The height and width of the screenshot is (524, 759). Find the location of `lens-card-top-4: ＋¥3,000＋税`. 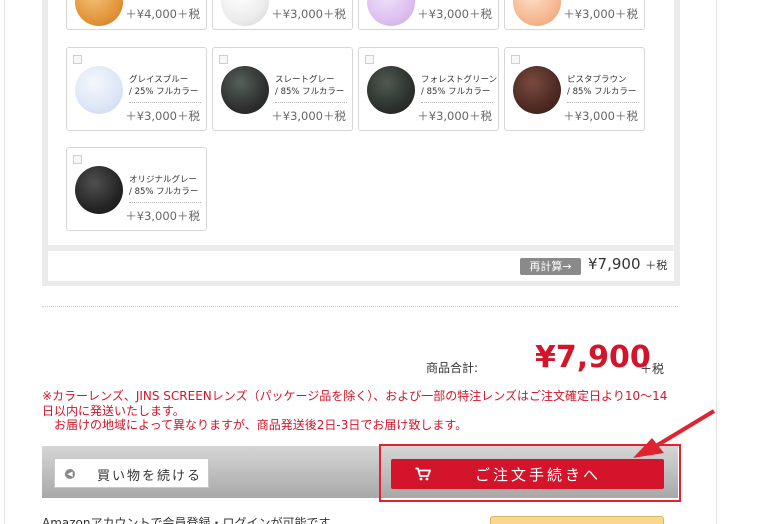

lens-card-top-4: ＋¥3,000＋税 is located at coordinates (574, 15).